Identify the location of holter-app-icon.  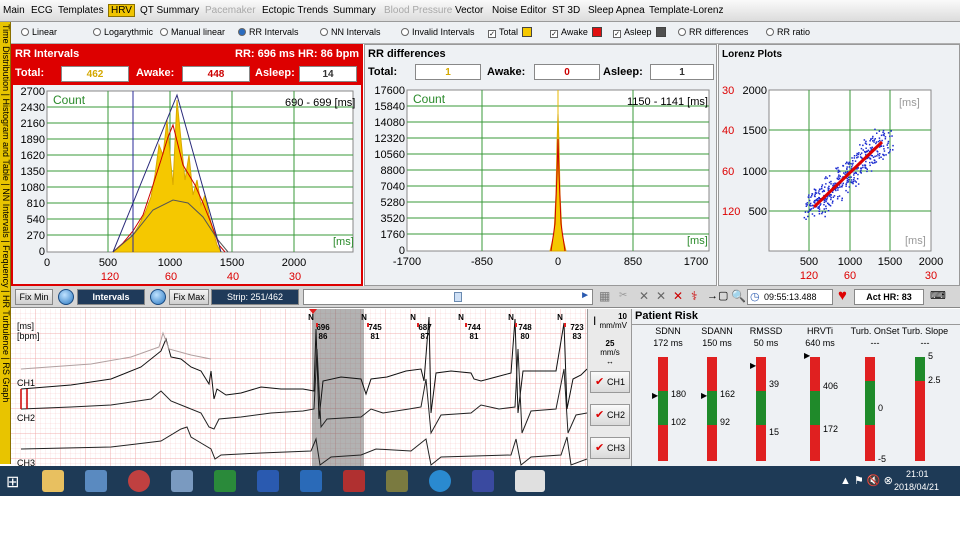
(483, 481).